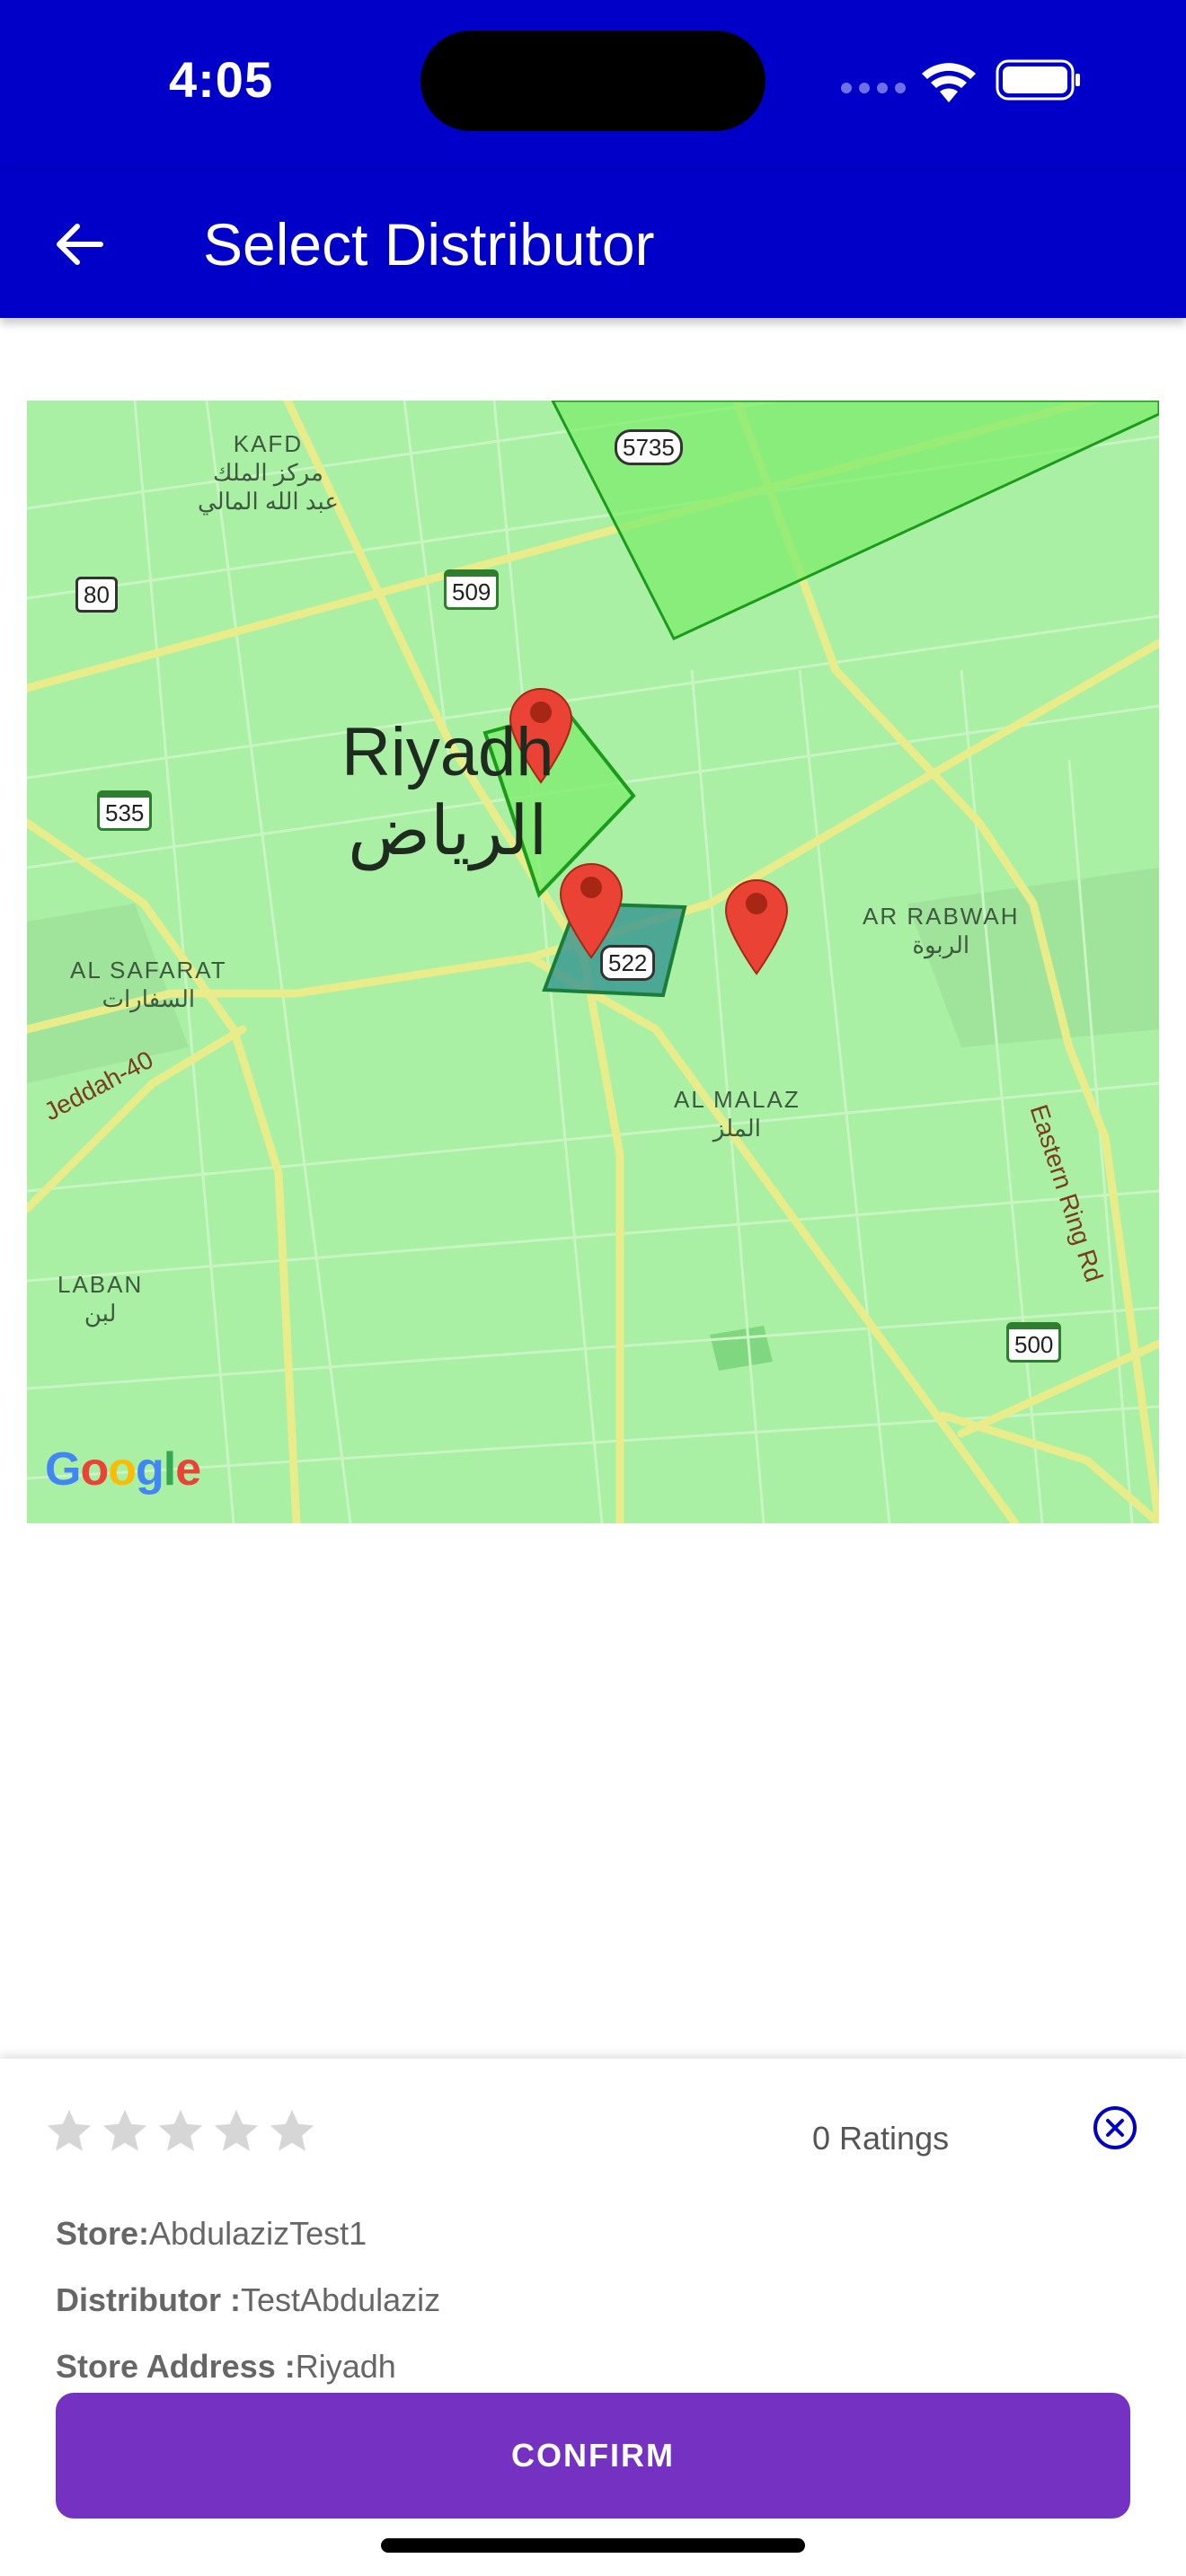  Describe the element at coordinates (258, 2233) in the screenshot. I see `store-value: AbdulazizTest1` at that location.